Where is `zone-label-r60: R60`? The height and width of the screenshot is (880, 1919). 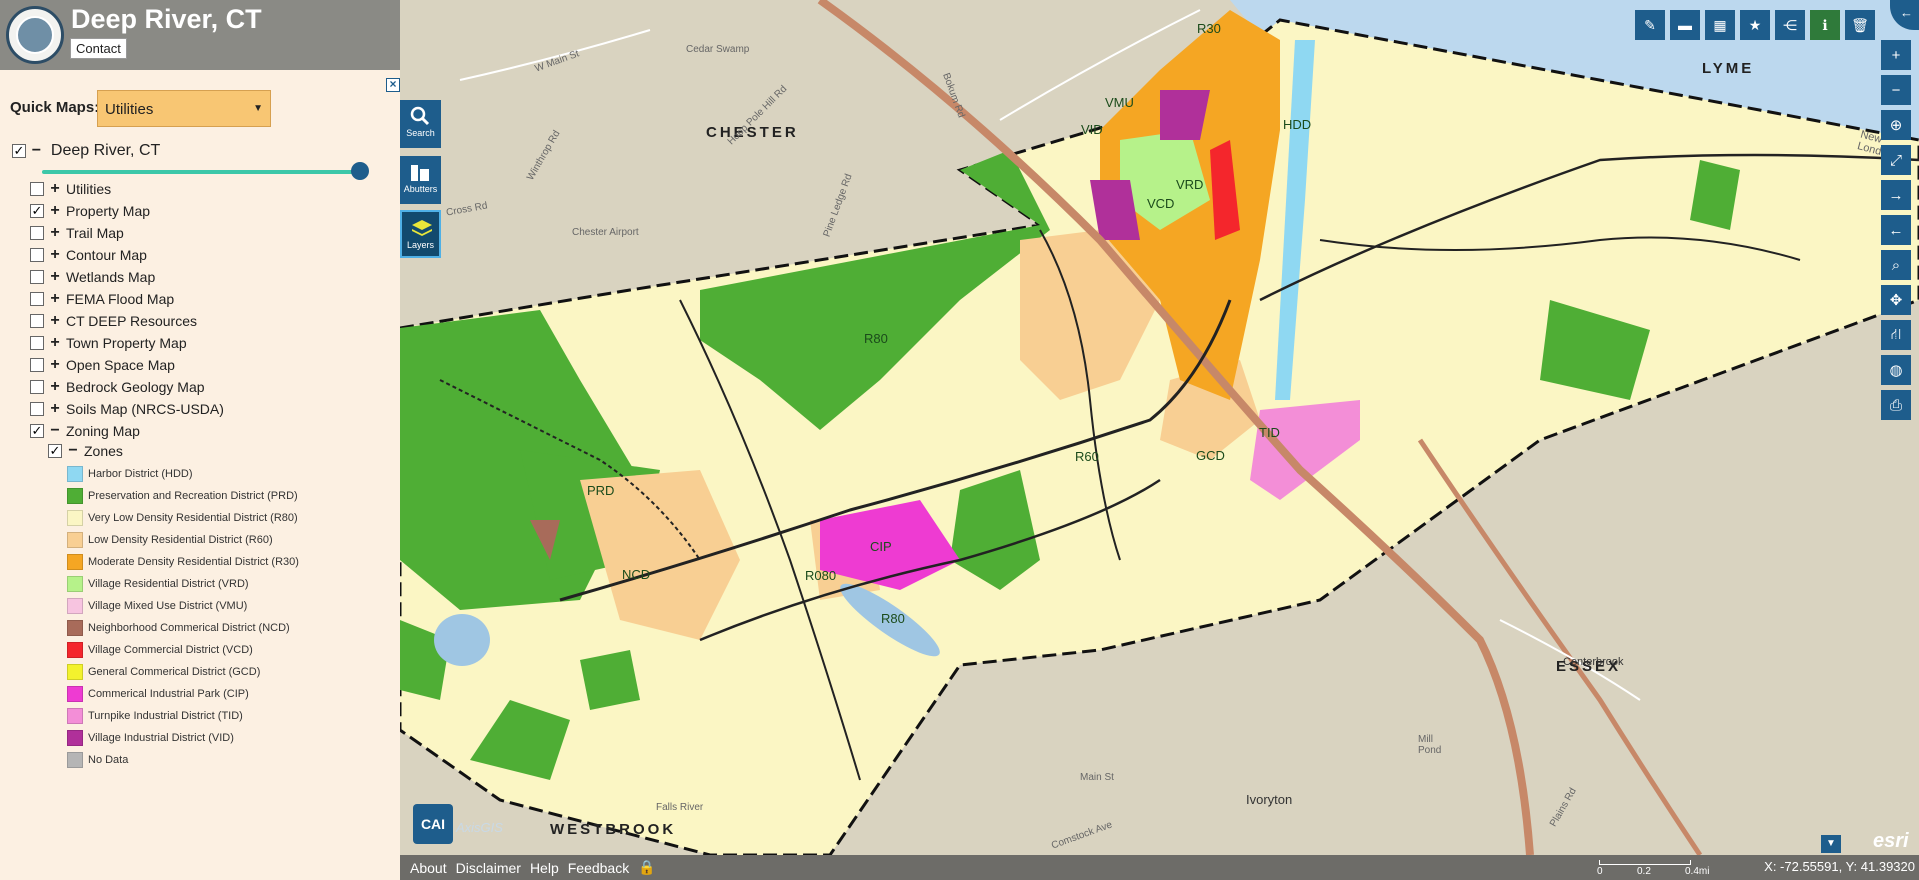 zone-label-r60: R60 is located at coordinates (1087, 456).